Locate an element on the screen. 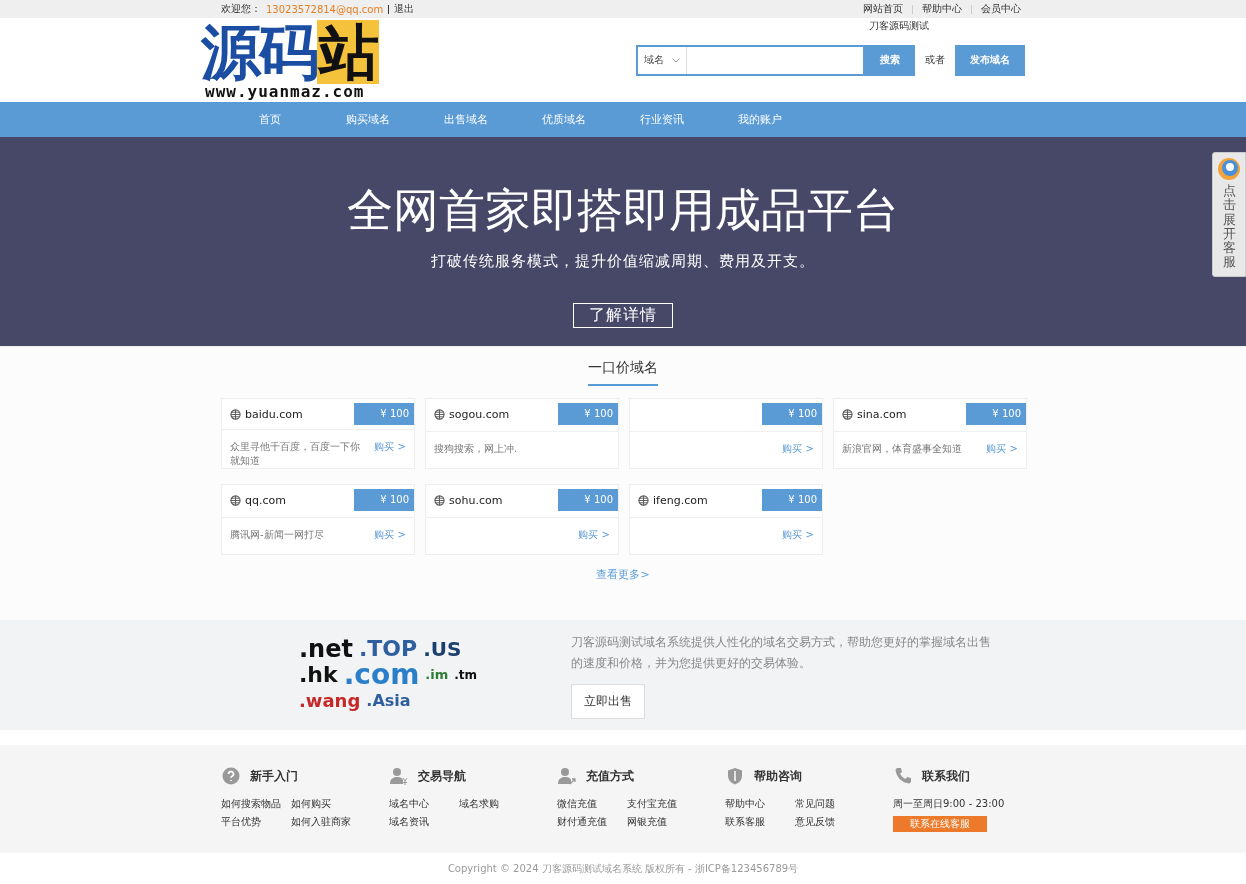 The height and width of the screenshot is (884, 1246). logout-link: 退出 is located at coordinates (404, 9).